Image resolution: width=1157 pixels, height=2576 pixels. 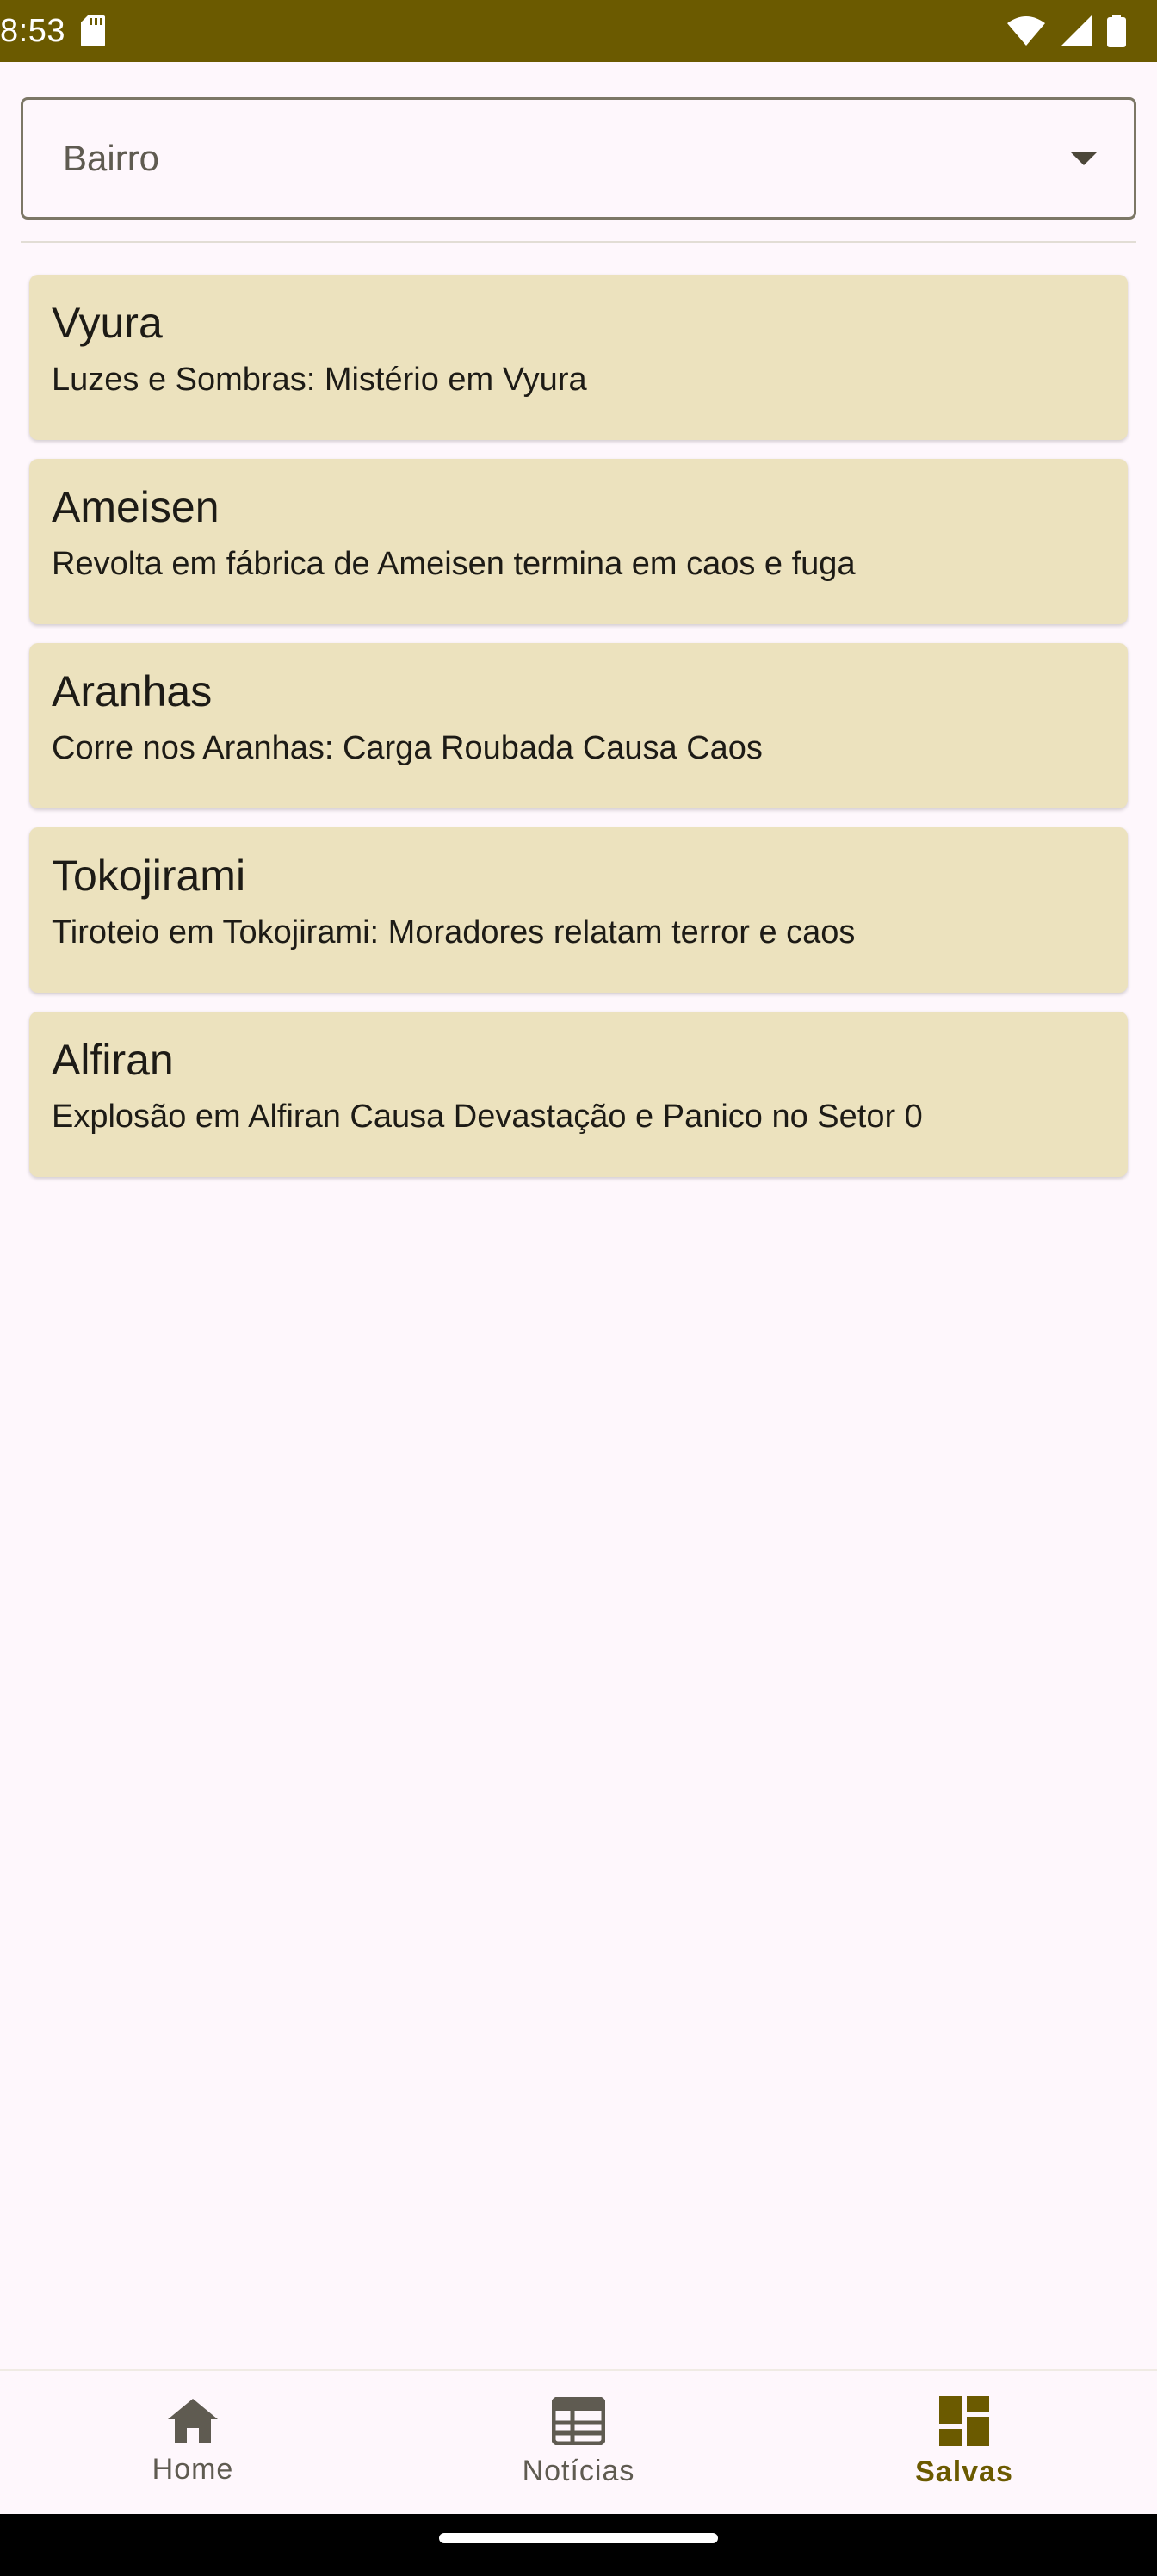 I want to click on home-icon, so click(x=193, y=2424).